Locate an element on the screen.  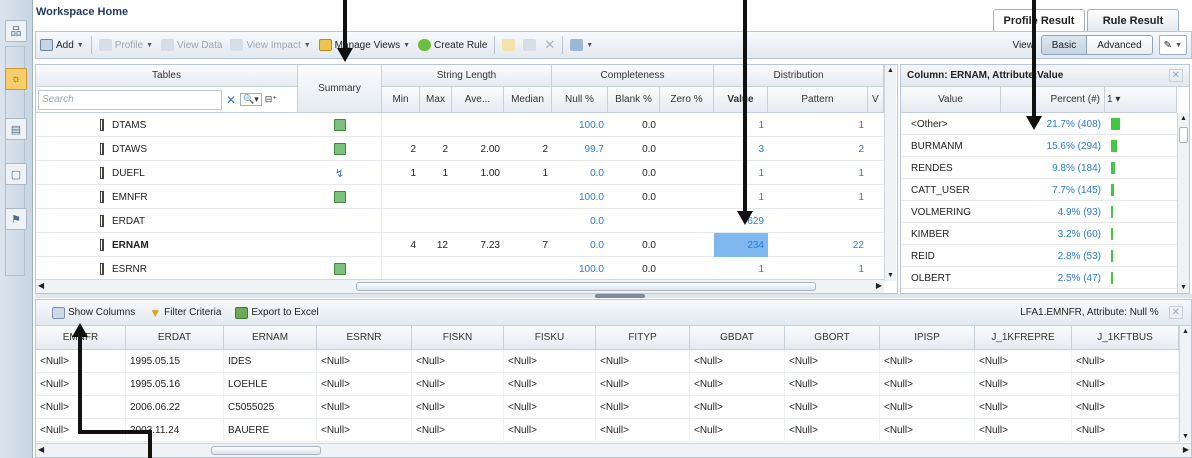
null-pct-header: Null % is located at coordinates (580, 100).